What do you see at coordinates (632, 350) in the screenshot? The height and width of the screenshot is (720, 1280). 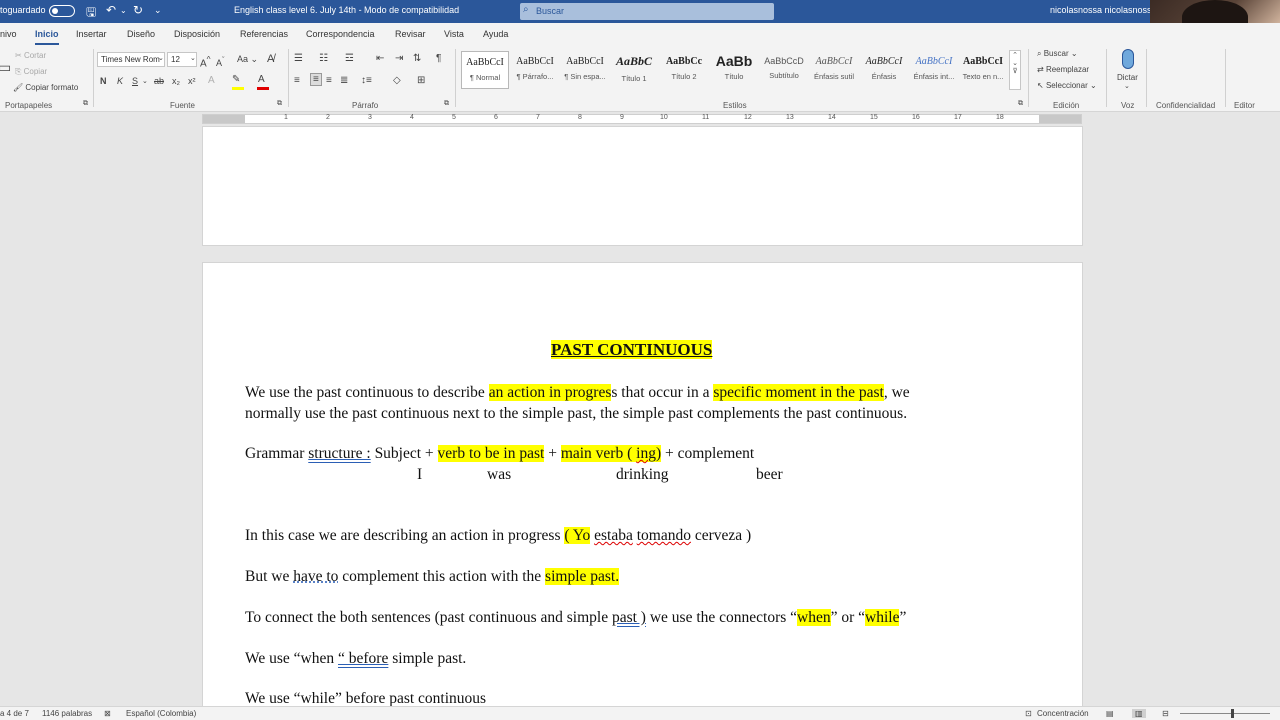 I see `document-heading: PAST CONTINUOUS` at bounding box center [632, 350].